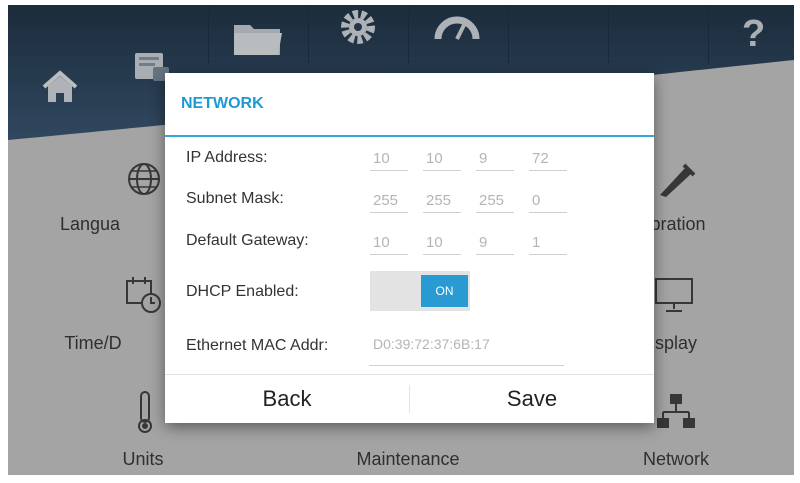  What do you see at coordinates (242, 291) in the screenshot?
I see `dhcp-enabled-label: DHCP Enabled:` at bounding box center [242, 291].